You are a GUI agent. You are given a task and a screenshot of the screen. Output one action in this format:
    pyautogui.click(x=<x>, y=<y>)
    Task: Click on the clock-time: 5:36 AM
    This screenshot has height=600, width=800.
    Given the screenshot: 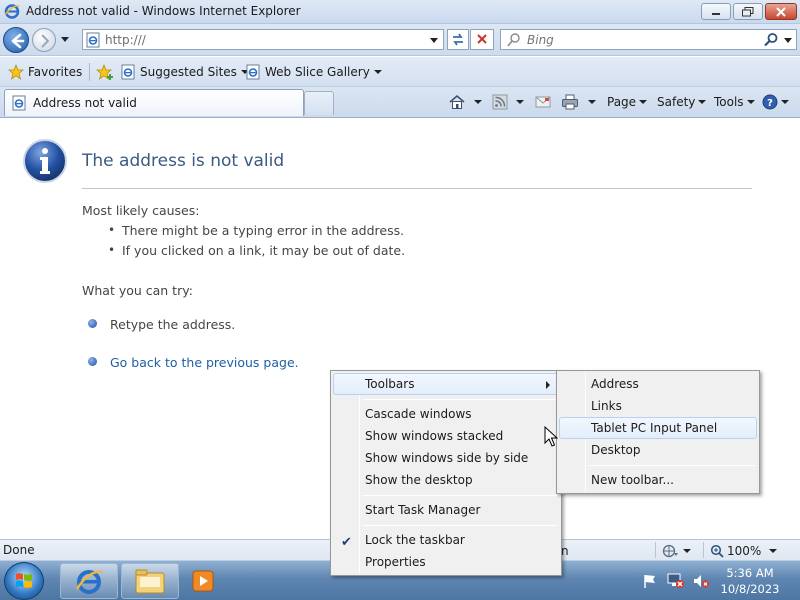 What is the action you would take?
    pyautogui.click(x=750, y=573)
    